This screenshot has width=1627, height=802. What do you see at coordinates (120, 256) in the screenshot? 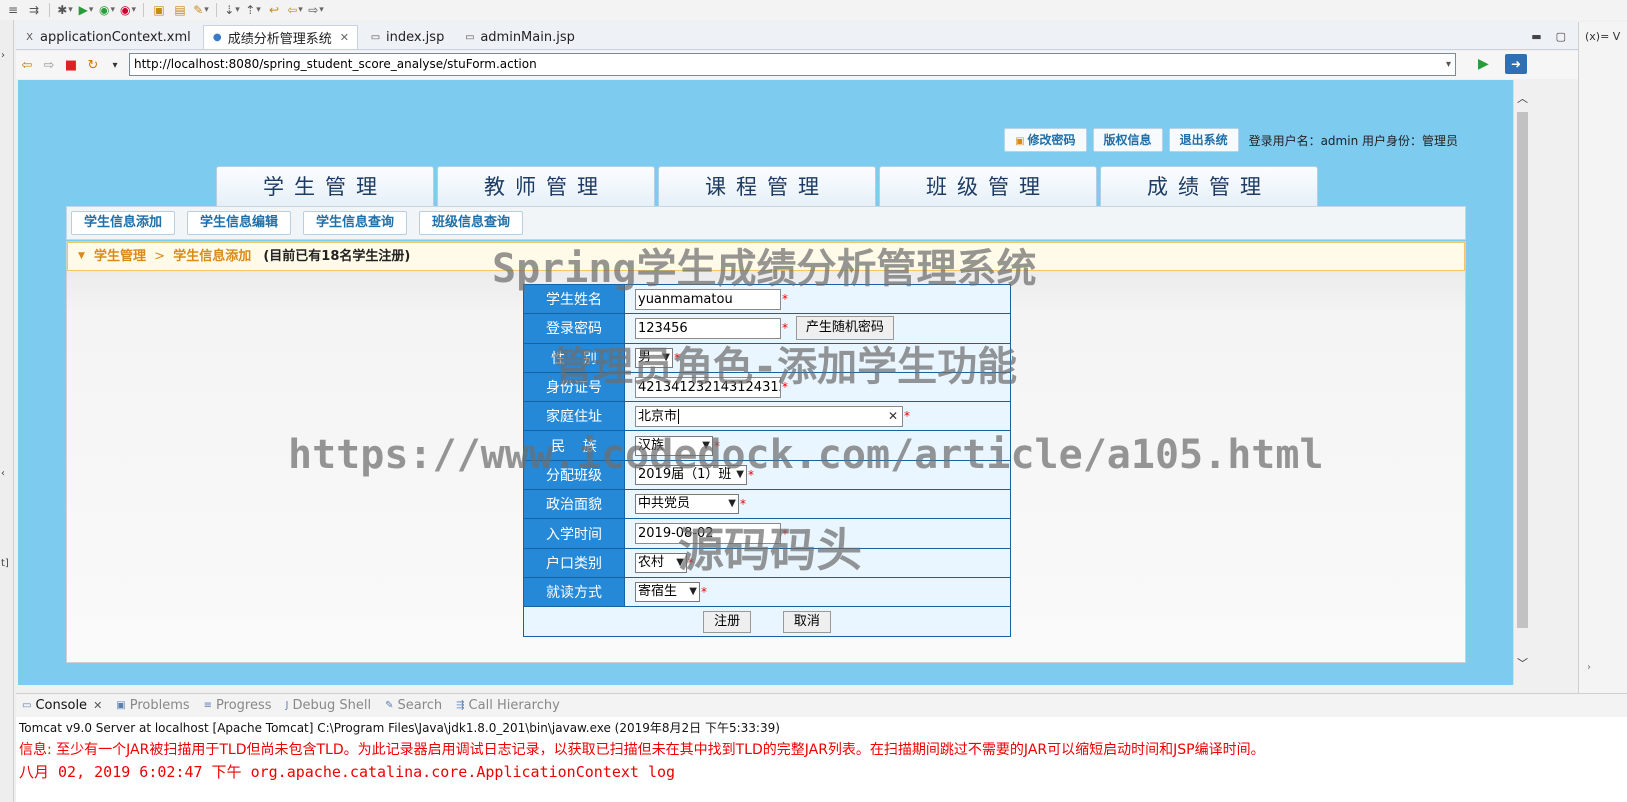
I see `breadcrumb-root: 学生管理` at bounding box center [120, 256].